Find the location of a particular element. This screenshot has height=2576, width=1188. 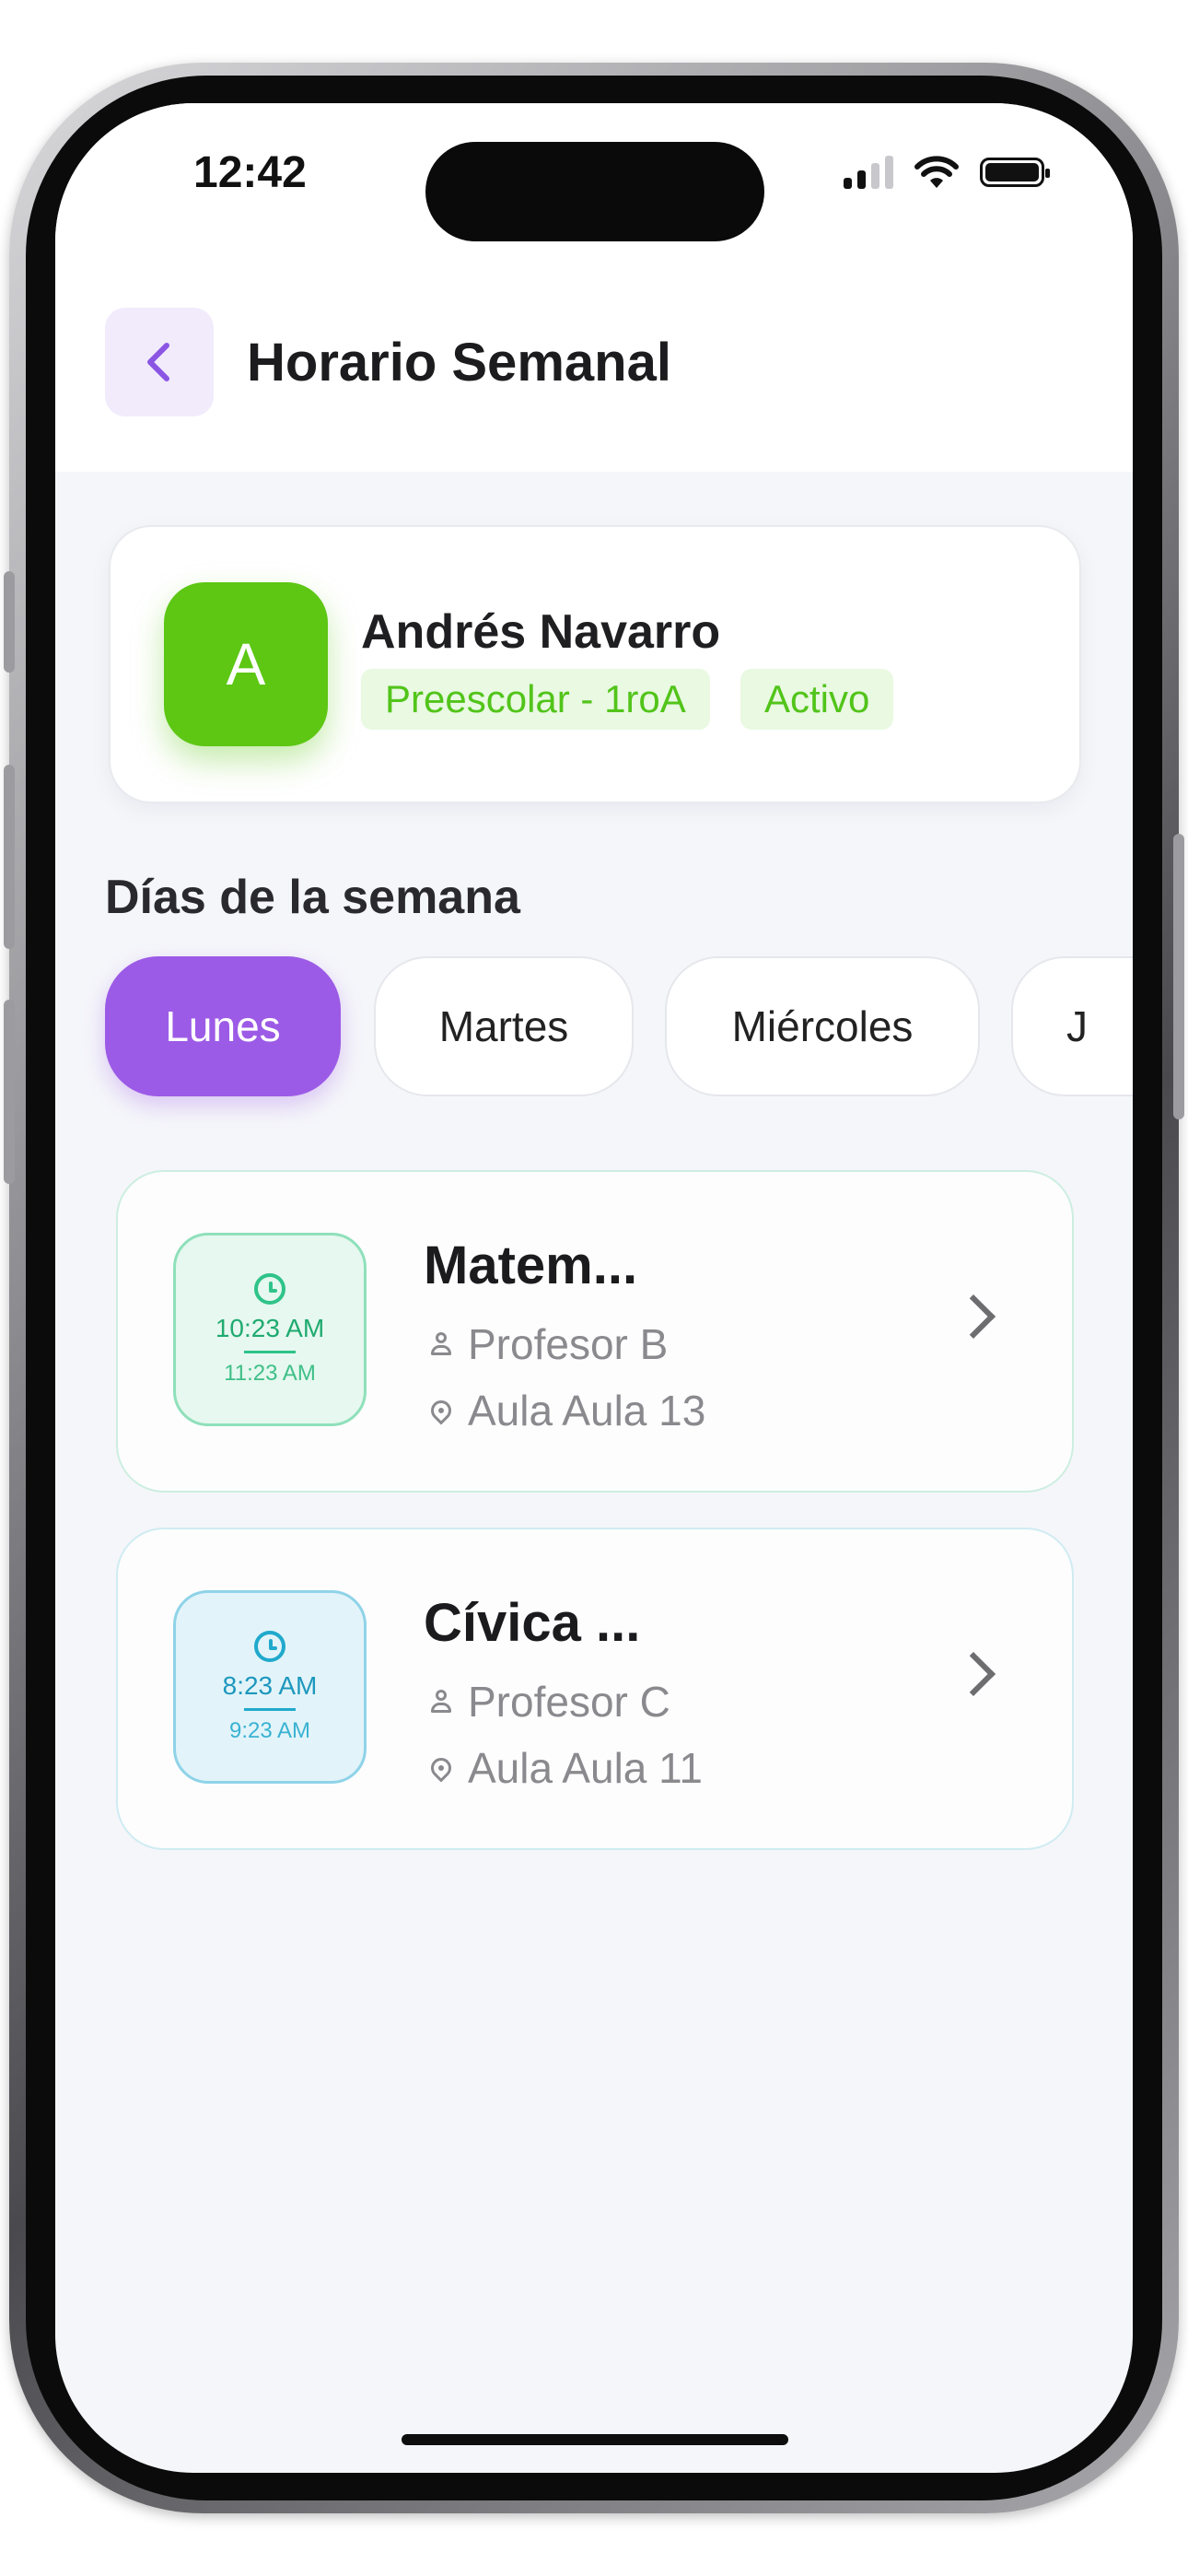

back-button is located at coordinates (160, 362).